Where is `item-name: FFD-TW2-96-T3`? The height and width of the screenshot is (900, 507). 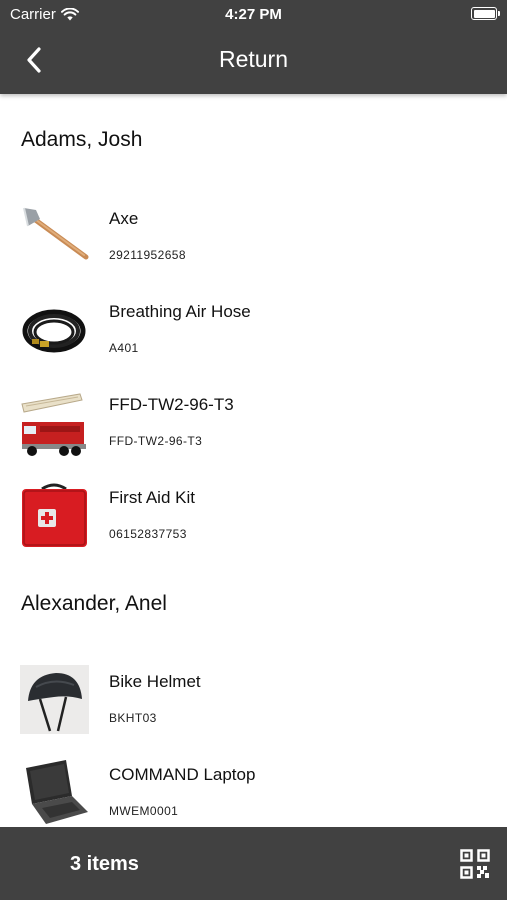
item-name: FFD-TW2-96-T3 is located at coordinates (171, 404).